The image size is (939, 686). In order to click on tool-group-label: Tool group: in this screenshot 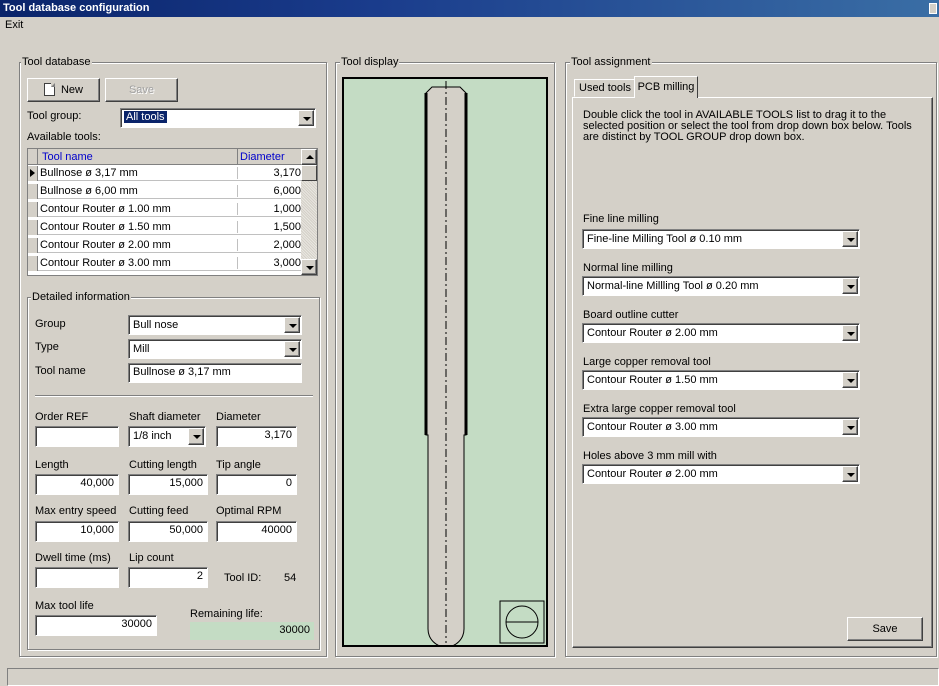, I will do `click(54, 116)`.